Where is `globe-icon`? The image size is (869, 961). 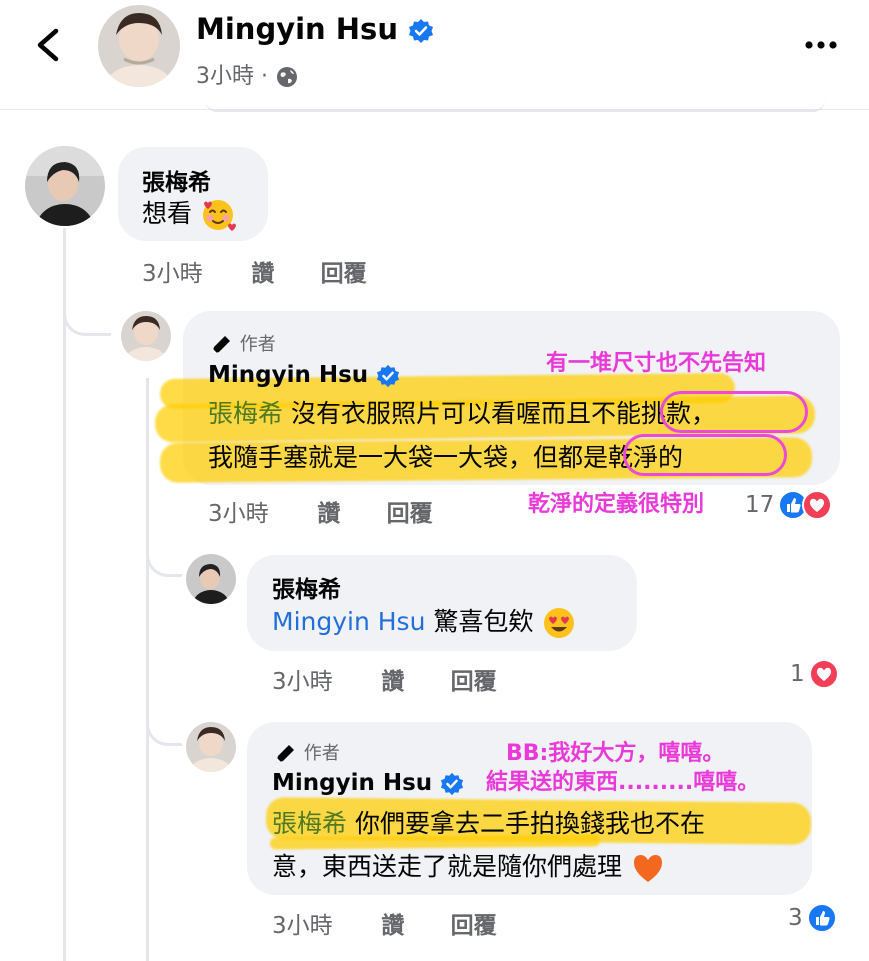 globe-icon is located at coordinates (286, 77).